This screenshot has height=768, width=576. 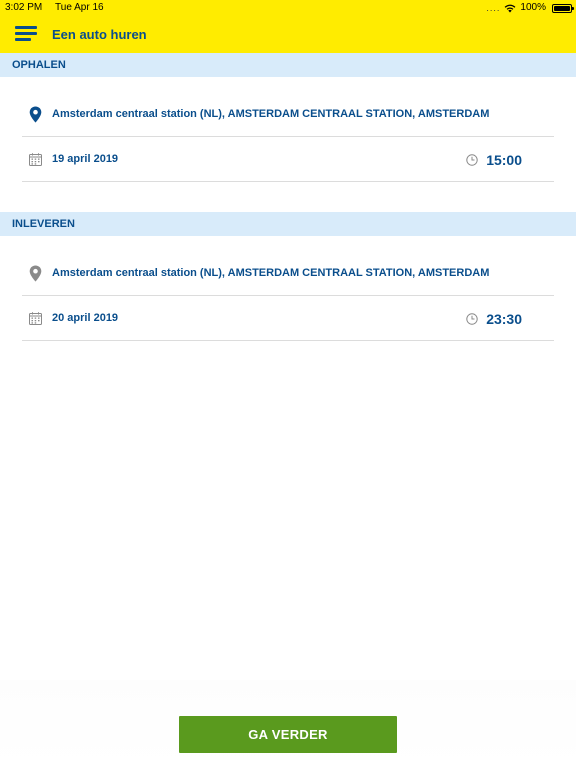 I want to click on status-bar-left: 3:02 PM Tue Apr 16, so click(x=54, y=8).